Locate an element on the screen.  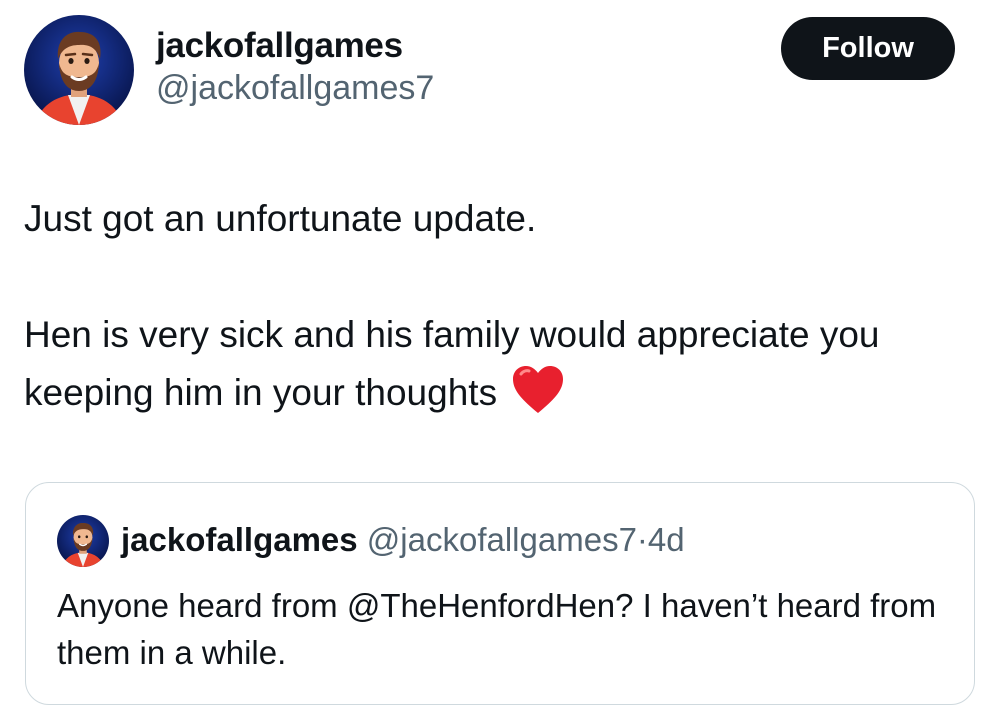
quoted-post-header: jackofallgames @jackofallgames7·4d is located at coordinates (403, 540).